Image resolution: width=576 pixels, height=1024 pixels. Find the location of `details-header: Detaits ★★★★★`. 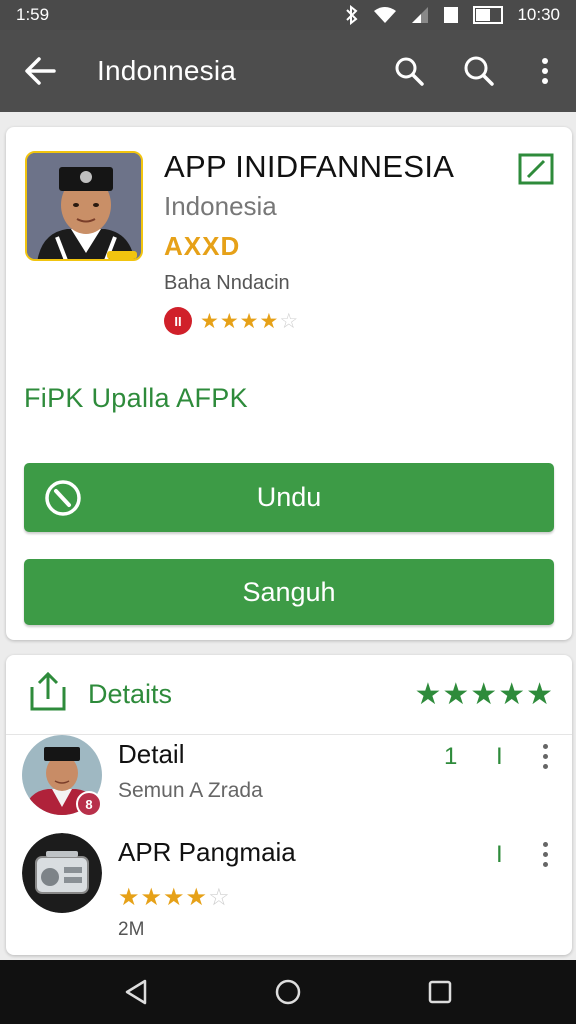

details-header: Detaits ★★★★★ is located at coordinates (289, 695).